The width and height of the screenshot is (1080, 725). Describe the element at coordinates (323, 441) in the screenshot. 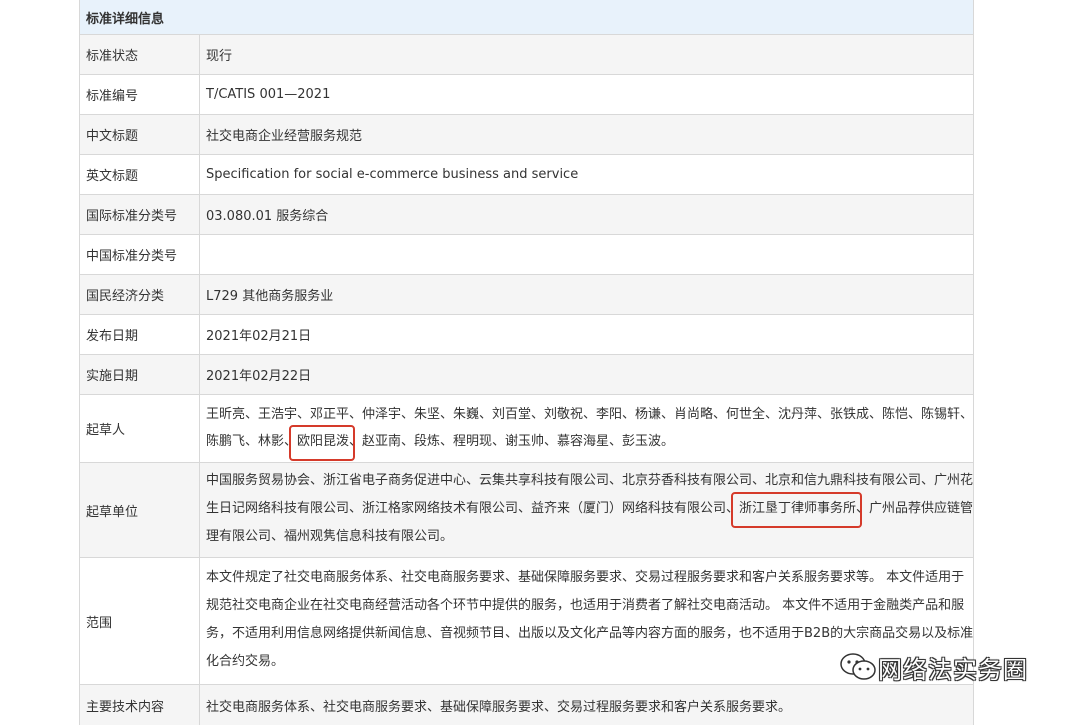

I see `highlighted-drafter: 欧阳昆泼` at that location.